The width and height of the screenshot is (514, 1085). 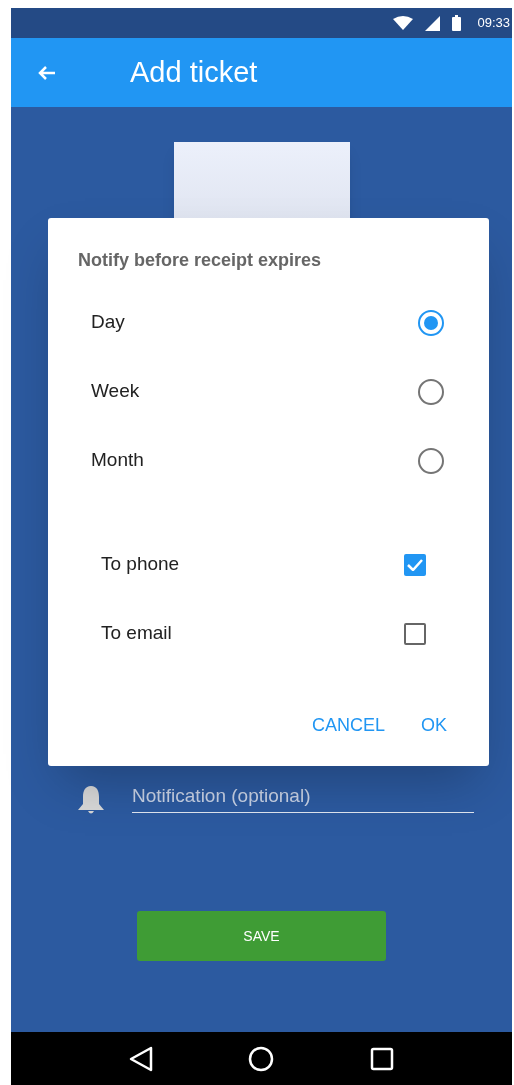 I want to click on home-icon, so click(x=261, y=1058).